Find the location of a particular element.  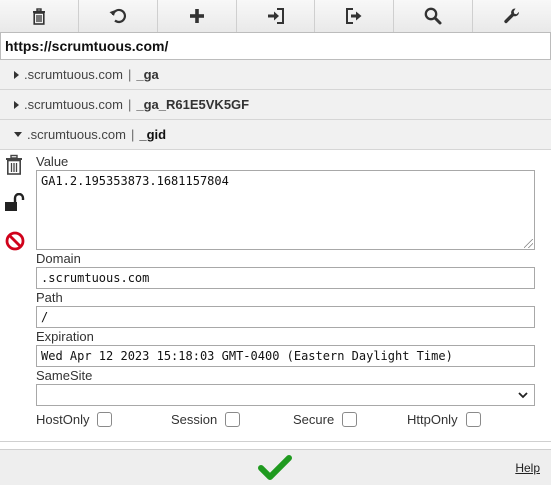

domain-label: Domain is located at coordinates (58, 258).